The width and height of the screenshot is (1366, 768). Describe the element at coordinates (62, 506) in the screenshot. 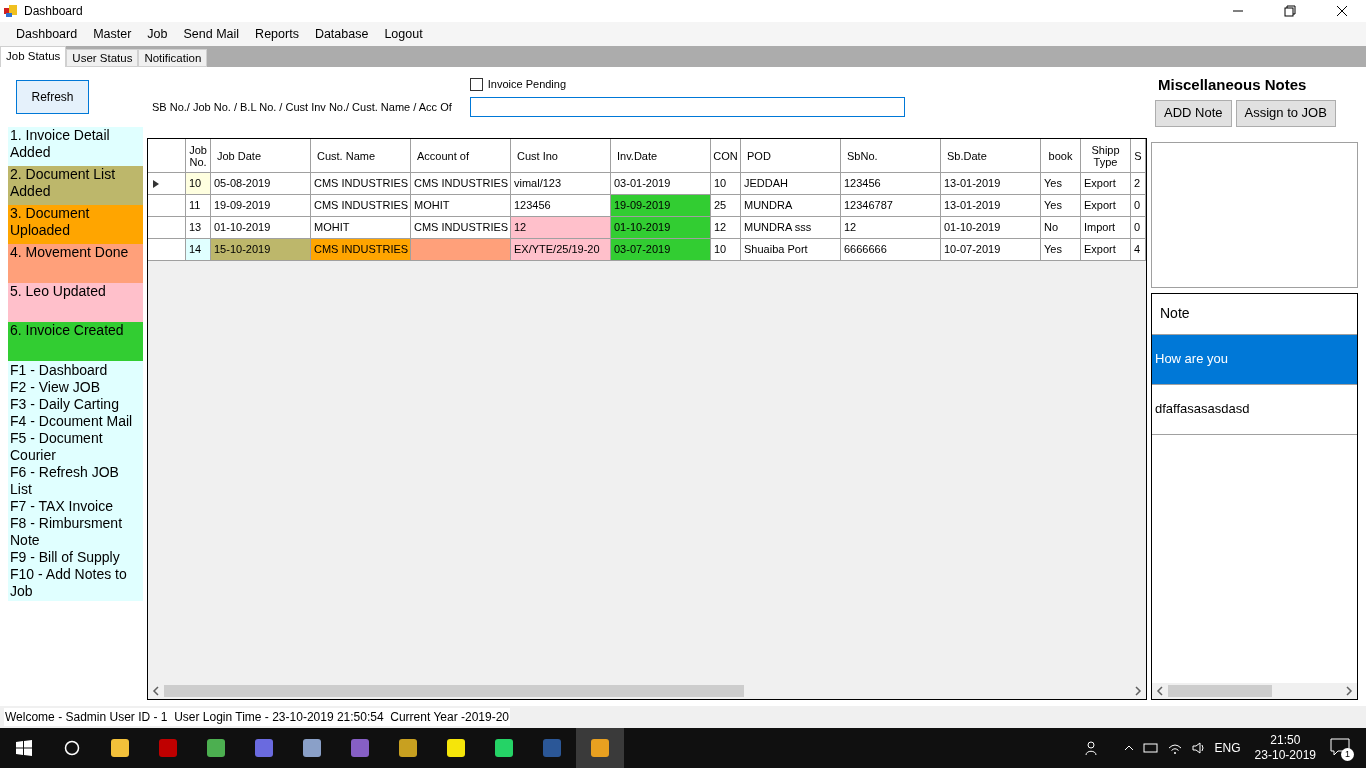

I see `shortcut-text: F7 - TAX Invoice` at that location.